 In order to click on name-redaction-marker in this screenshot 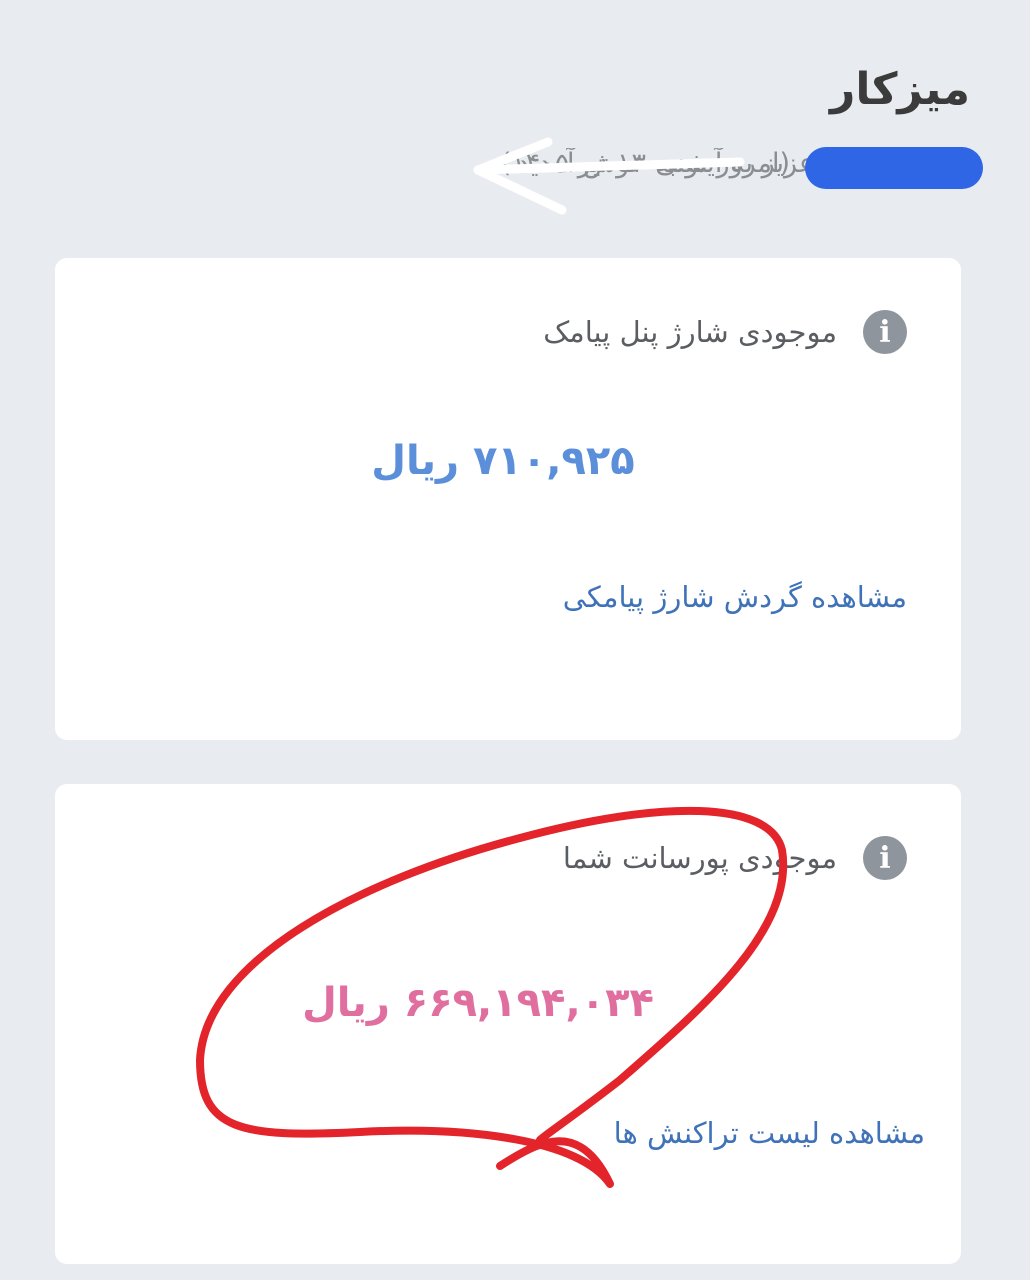, I will do `click(894, 168)`.